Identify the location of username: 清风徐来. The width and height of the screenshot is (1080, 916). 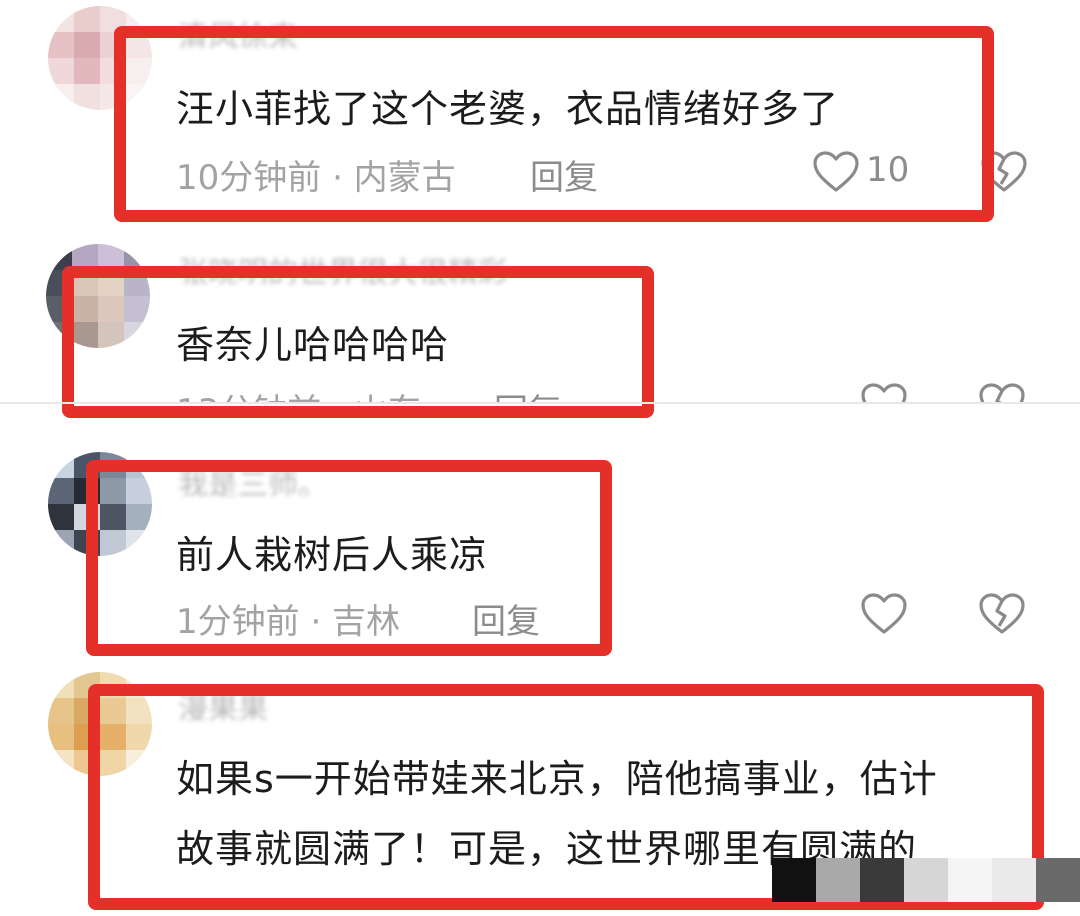
(258, 30).